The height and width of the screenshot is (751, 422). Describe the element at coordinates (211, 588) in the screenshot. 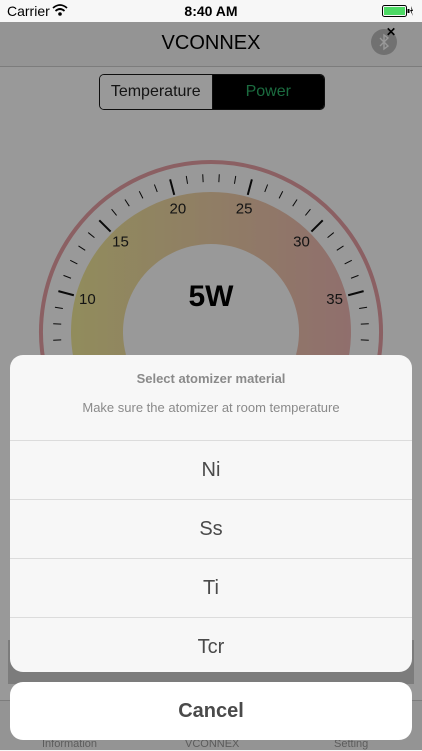

I see `option-ti: Ti` at that location.